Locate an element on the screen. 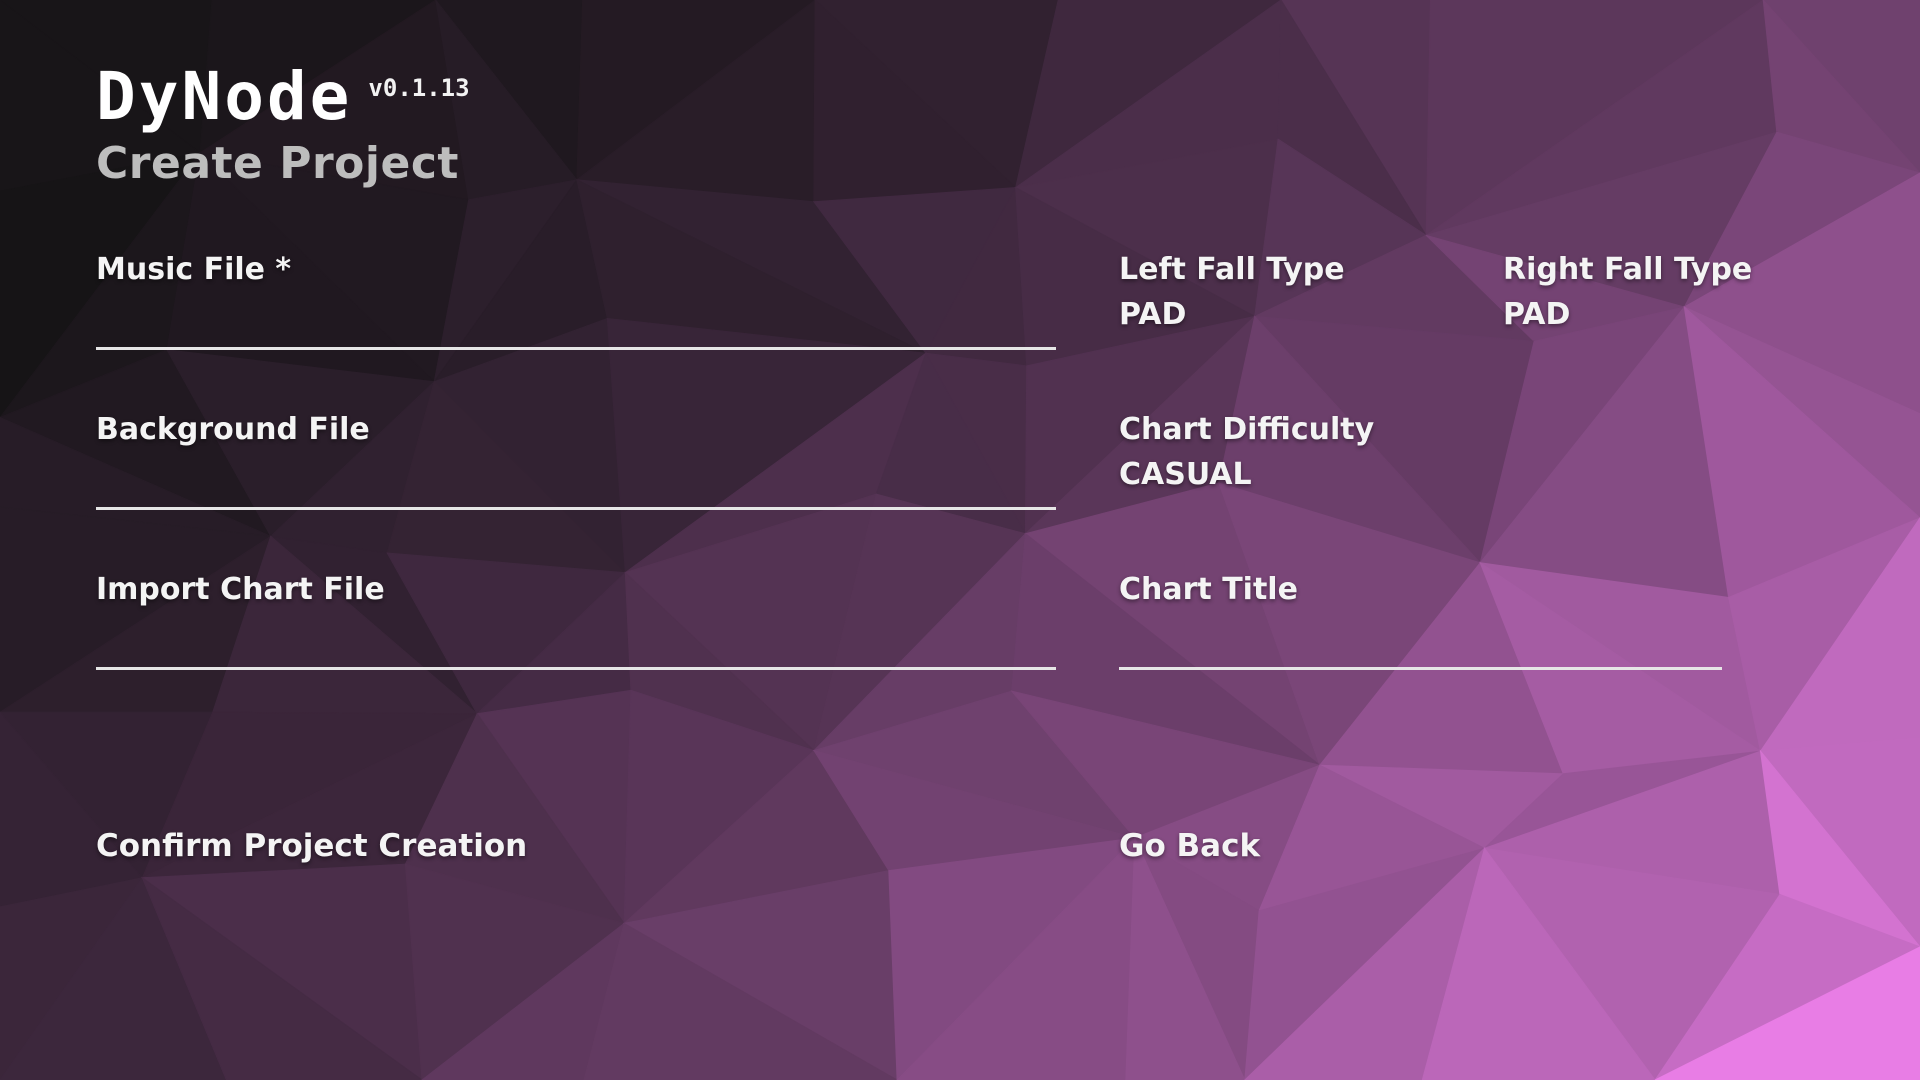 This screenshot has height=1080, width=1920. music-file-label: Music File * is located at coordinates (194, 269).